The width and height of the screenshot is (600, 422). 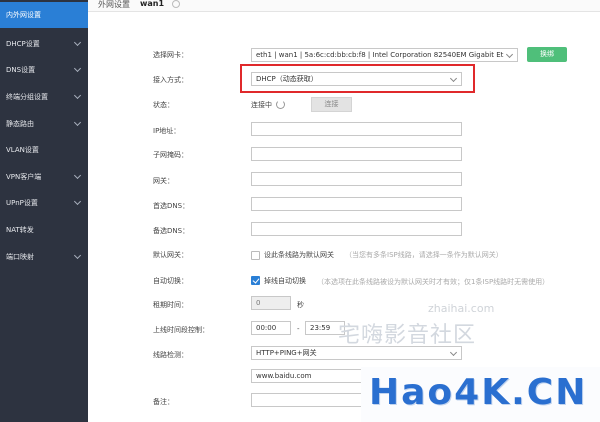 I want to click on loading-spinner-icon, so click(x=280, y=104).